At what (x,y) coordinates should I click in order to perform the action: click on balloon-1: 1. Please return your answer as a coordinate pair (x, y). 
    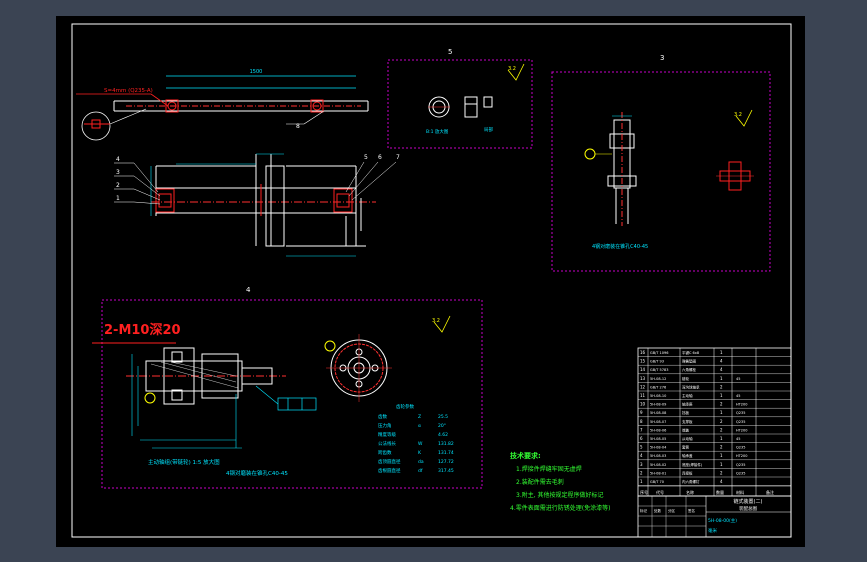
    Looking at the image, I should click on (118, 198).